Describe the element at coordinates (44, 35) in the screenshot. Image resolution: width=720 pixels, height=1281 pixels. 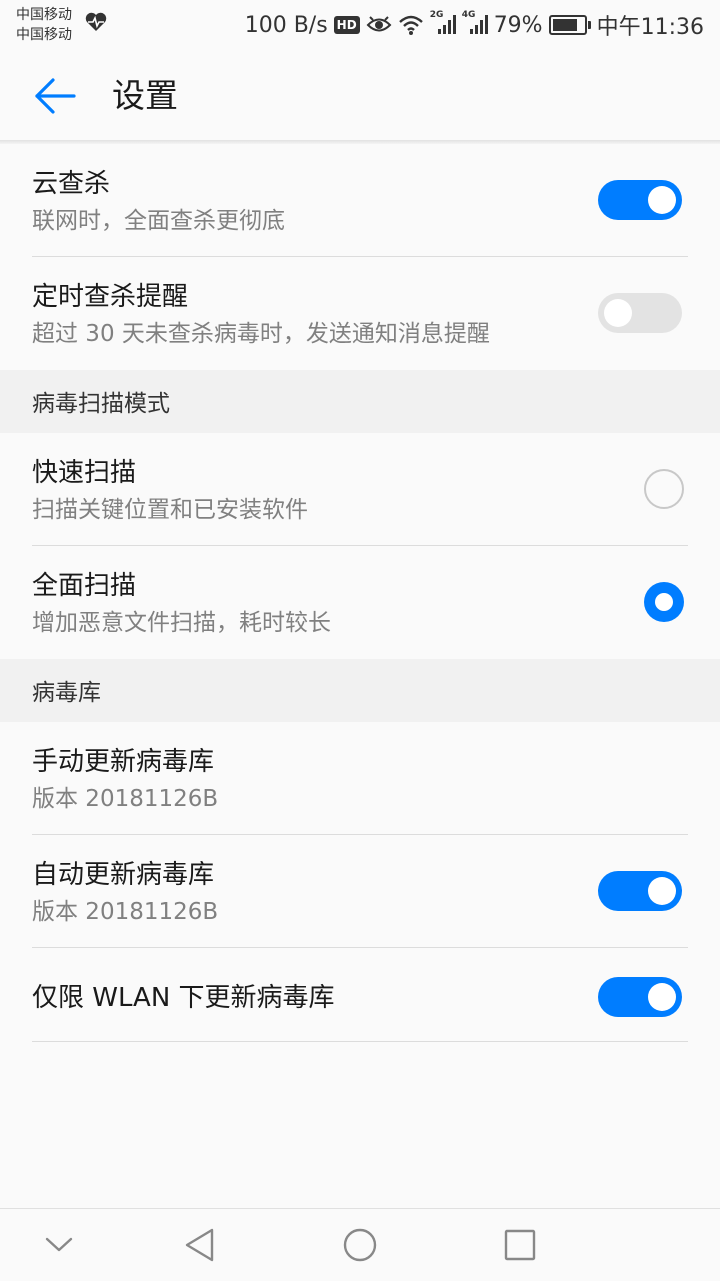
I see `carrier-2: 中国移动` at that location.